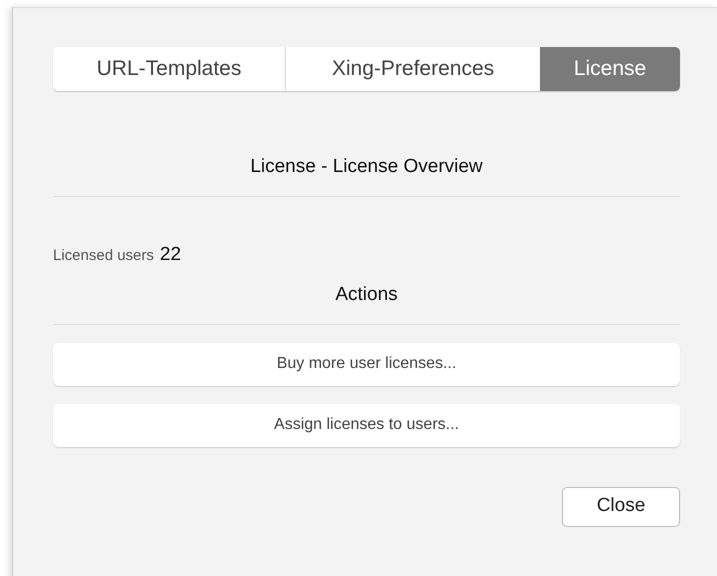 This screenshot has width=717, height=576. Describe the element at coordinates (621, 506) in the screenshot. I see `close-button: Close` at that location.